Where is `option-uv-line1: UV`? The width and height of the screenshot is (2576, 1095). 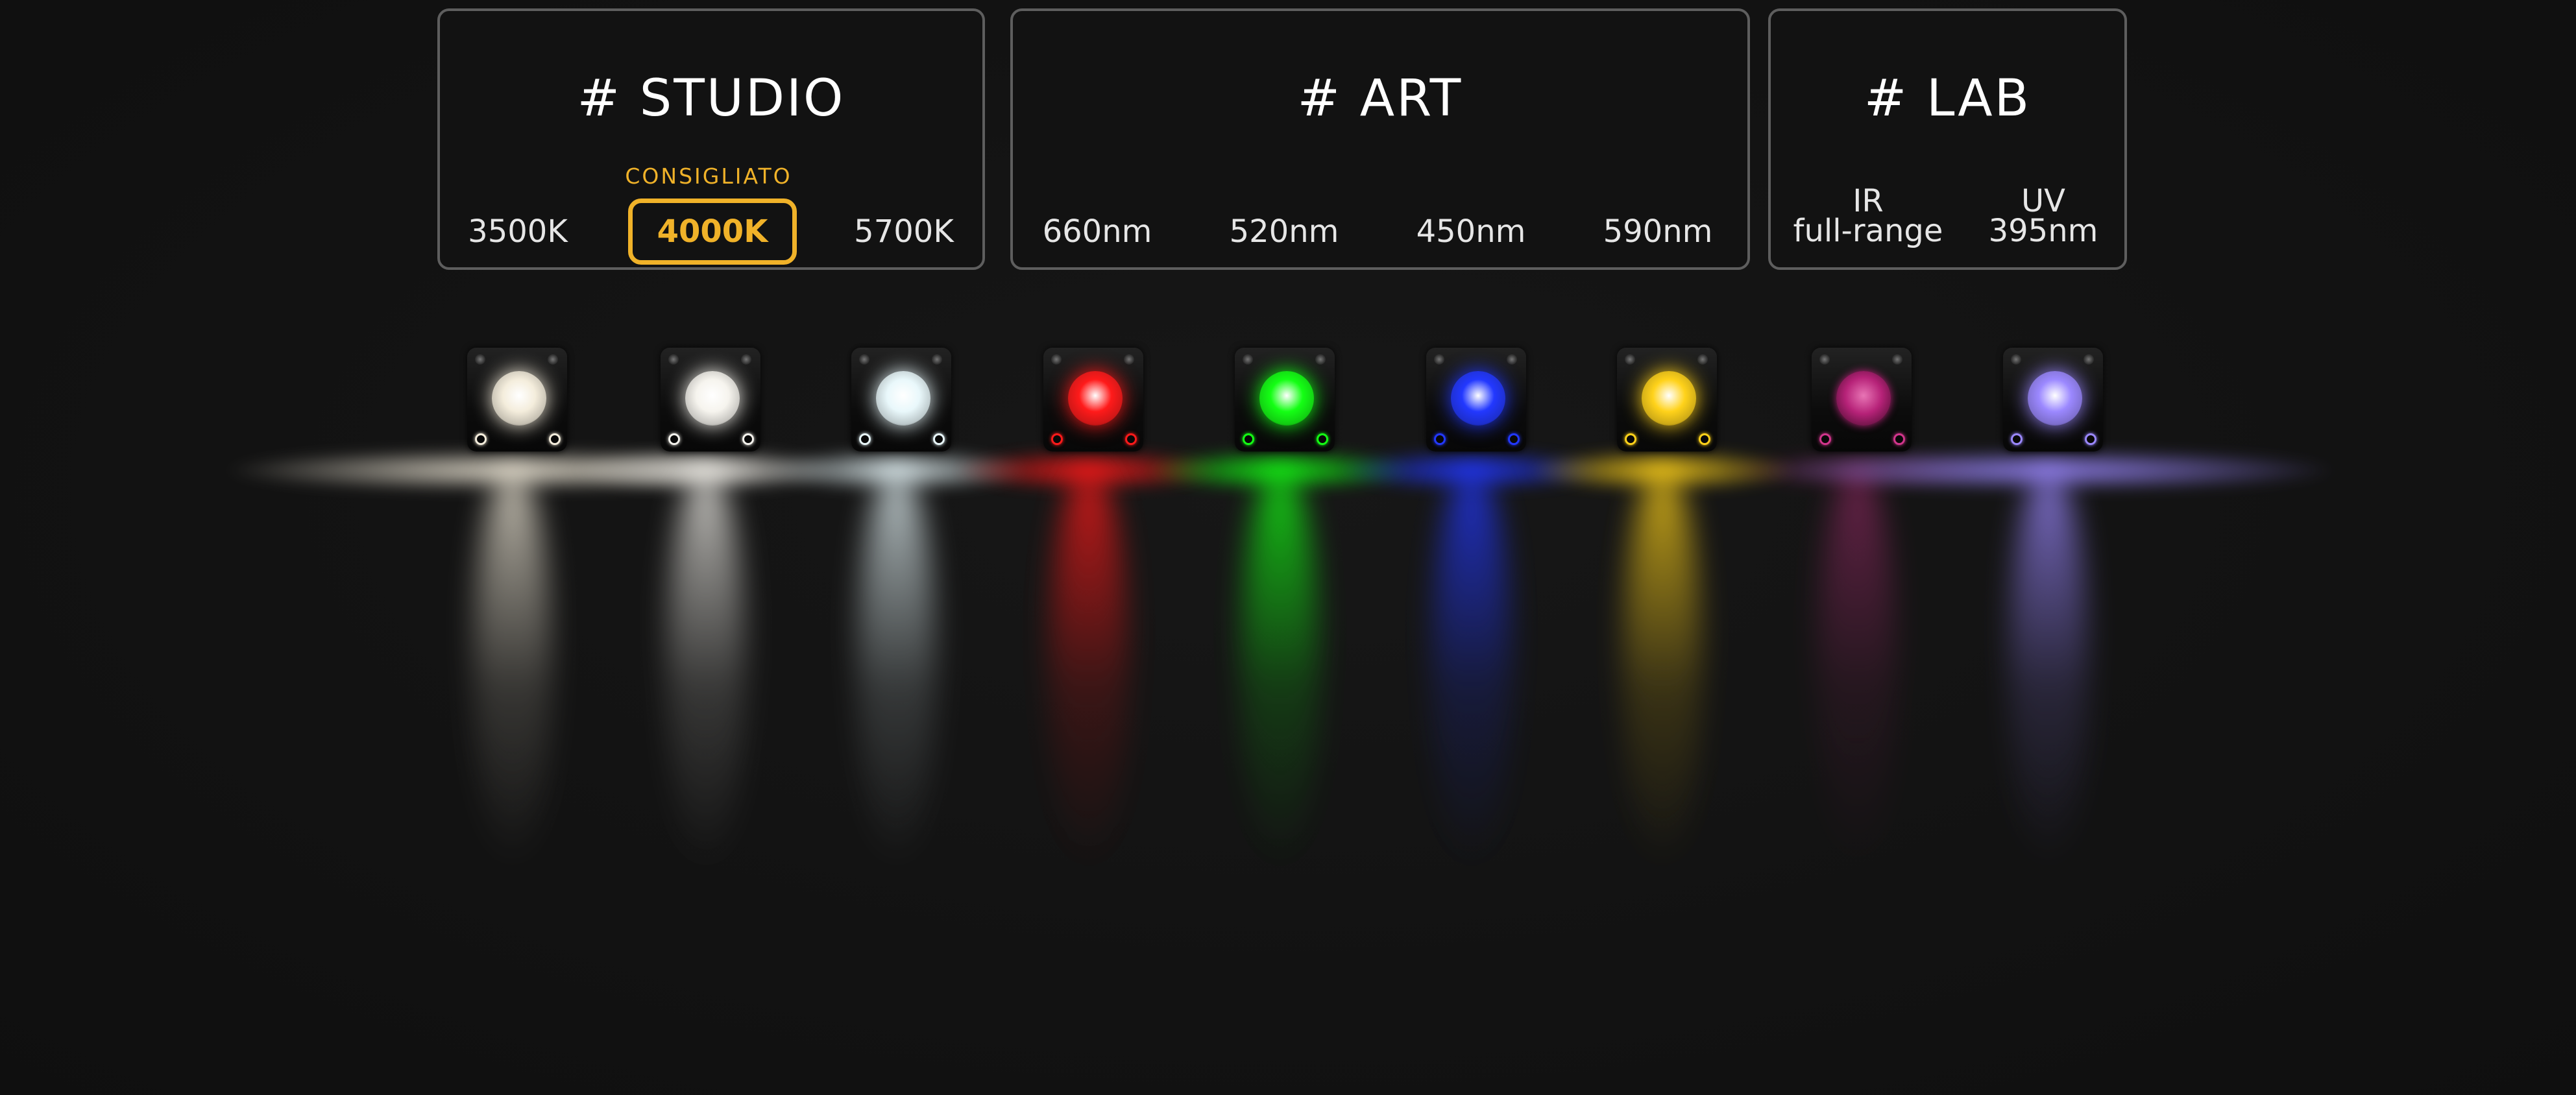 option-uv-line1: UV is located at coordinates (2043, 201).